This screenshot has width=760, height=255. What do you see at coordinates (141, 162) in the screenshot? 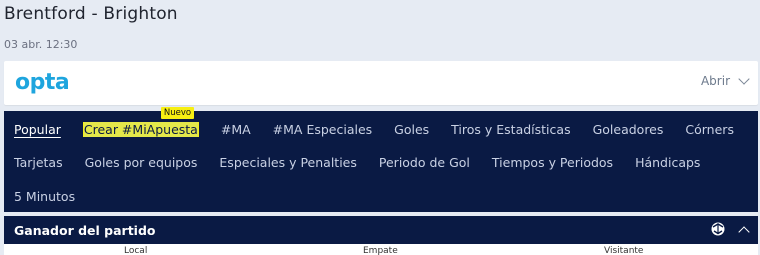
I see `nav-item-goles-por-equipos: Goles por equipos` at bounding box center [141, 162].